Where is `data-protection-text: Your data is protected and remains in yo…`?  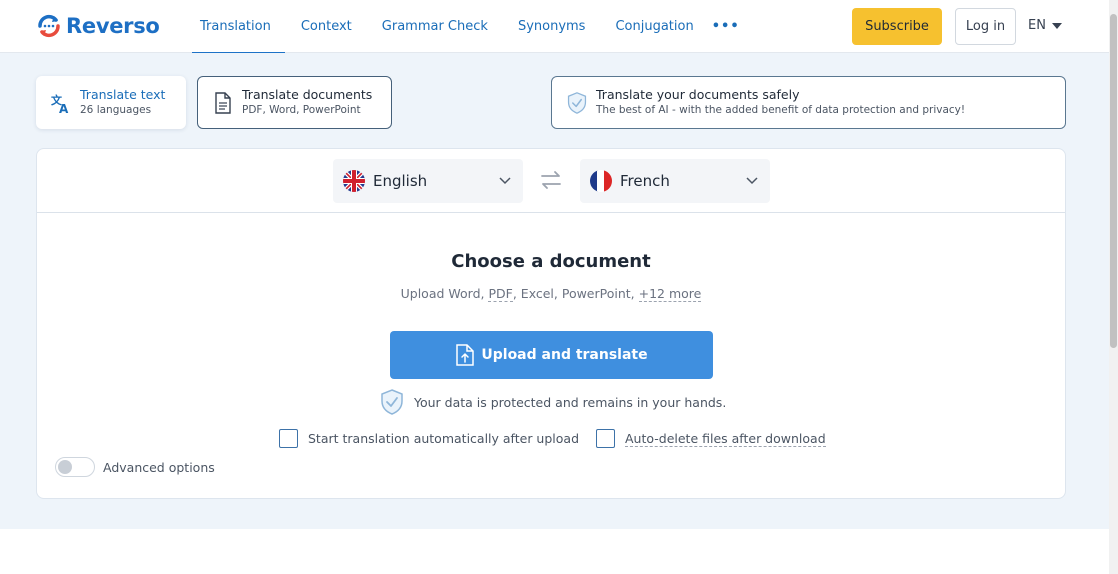 data-protection-text: Your data is protected and remains in yo… is located at coordinates (570, 402).